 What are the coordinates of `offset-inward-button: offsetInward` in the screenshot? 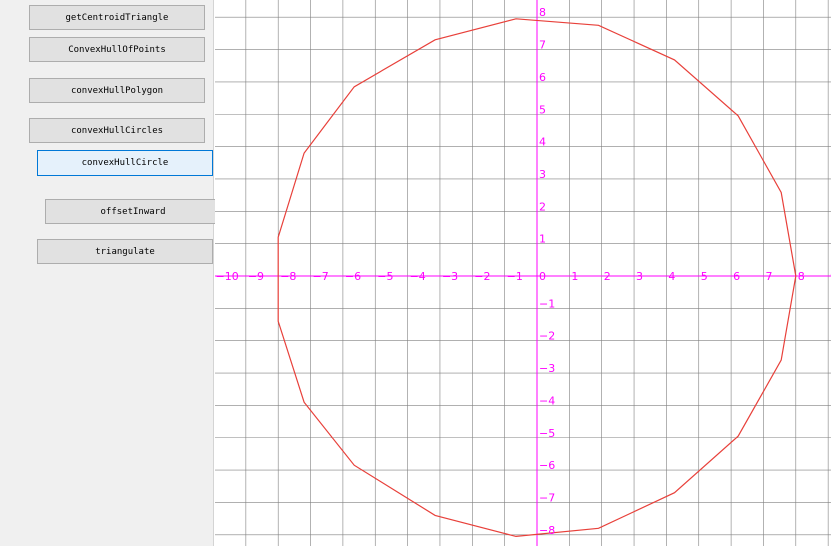 It's located at (133, 211).